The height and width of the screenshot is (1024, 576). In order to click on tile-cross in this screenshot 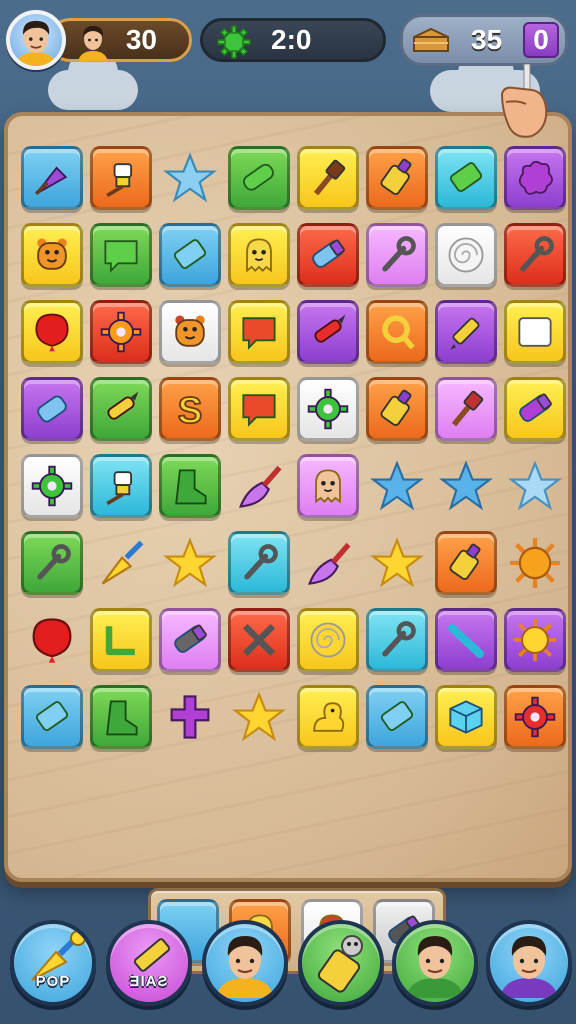, I will do `click(259, 640)`.